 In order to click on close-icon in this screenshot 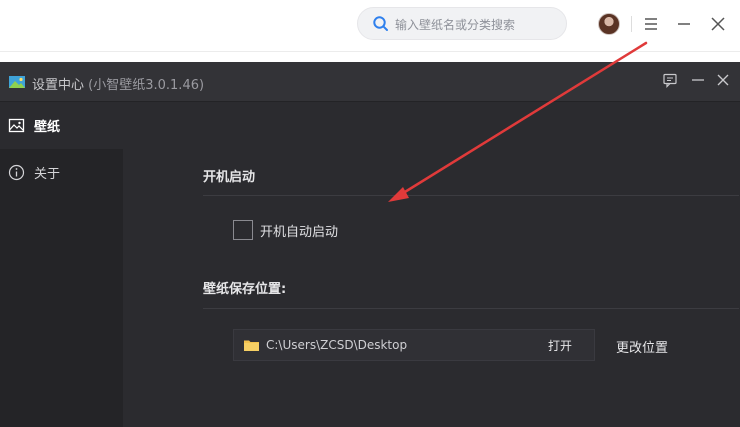, I will do `click(718, 24)`.